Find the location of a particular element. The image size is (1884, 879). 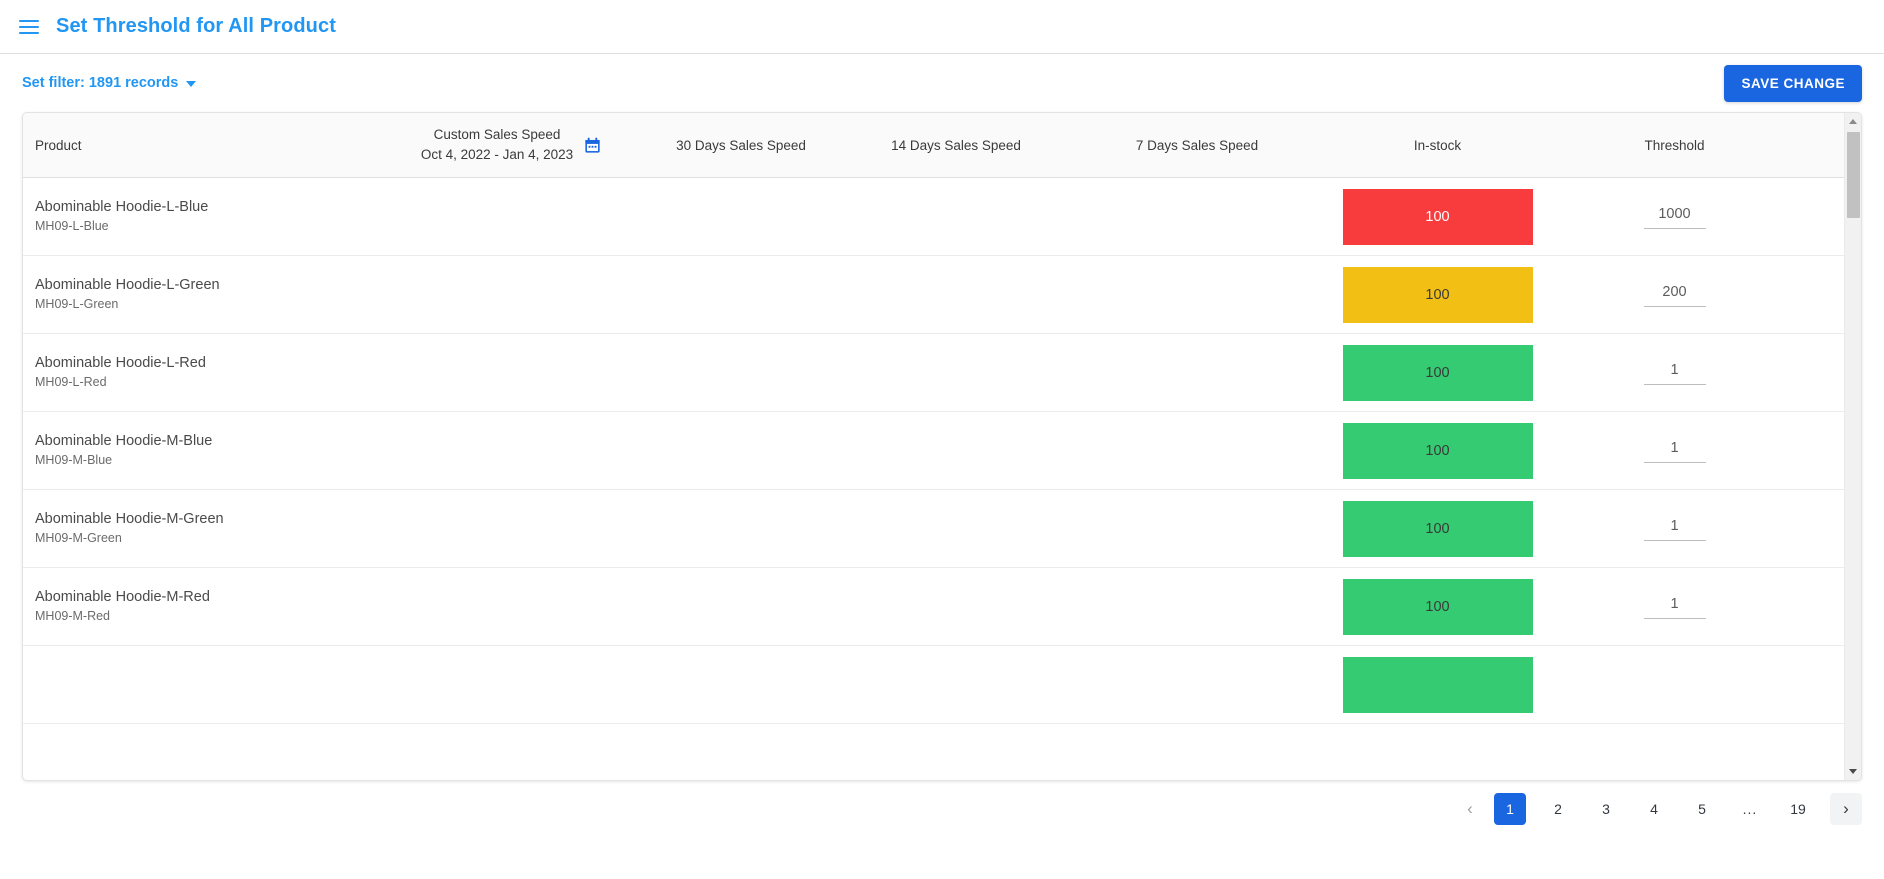

pagination-page-19: 19 is located at coordinates (1798, 809).